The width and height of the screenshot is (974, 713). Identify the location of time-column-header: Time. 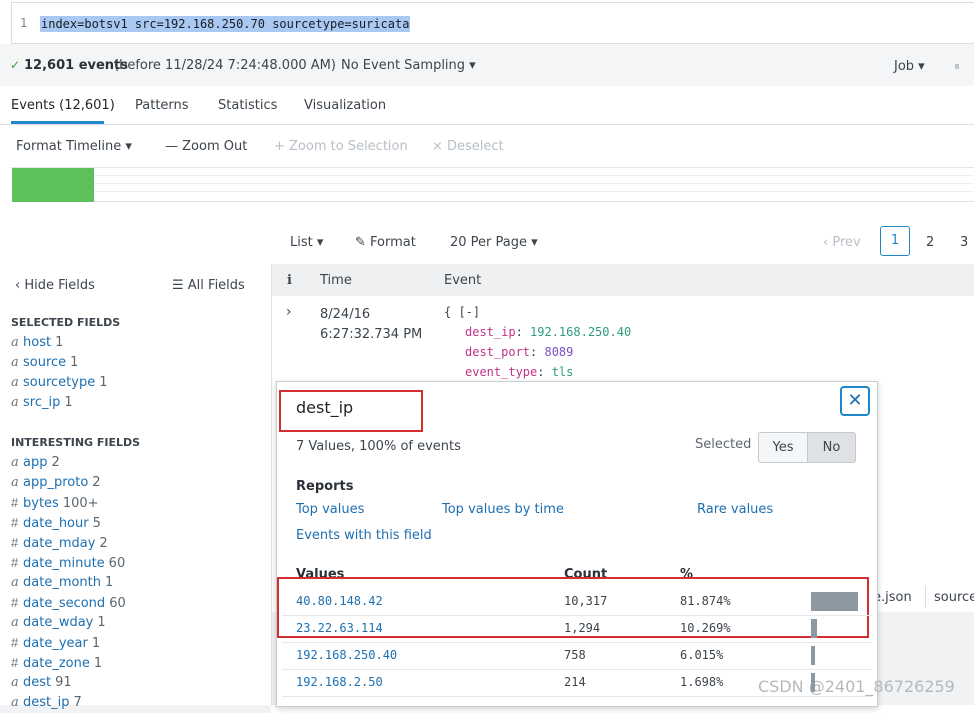
(336, 280).